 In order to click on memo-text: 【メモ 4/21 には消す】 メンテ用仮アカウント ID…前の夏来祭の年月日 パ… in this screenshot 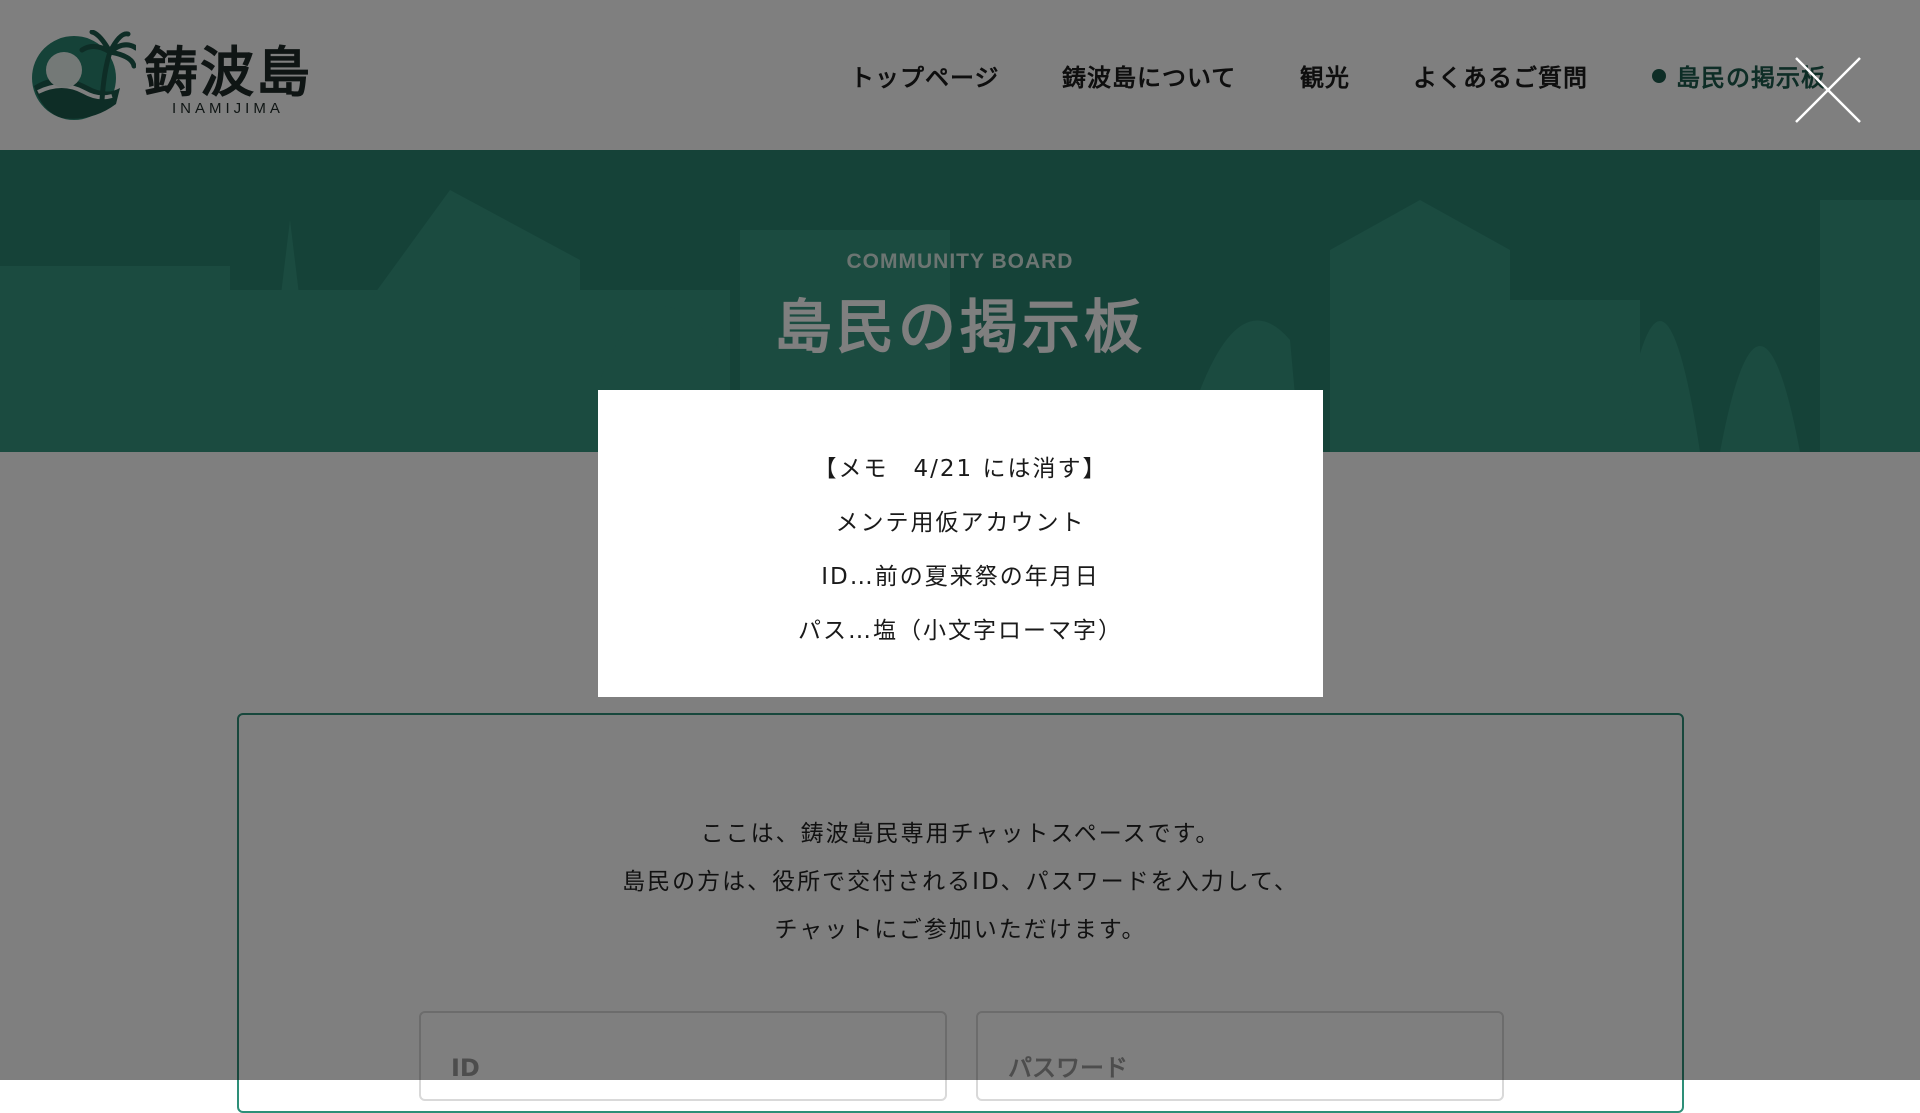, I will do `click(960, 550)`.